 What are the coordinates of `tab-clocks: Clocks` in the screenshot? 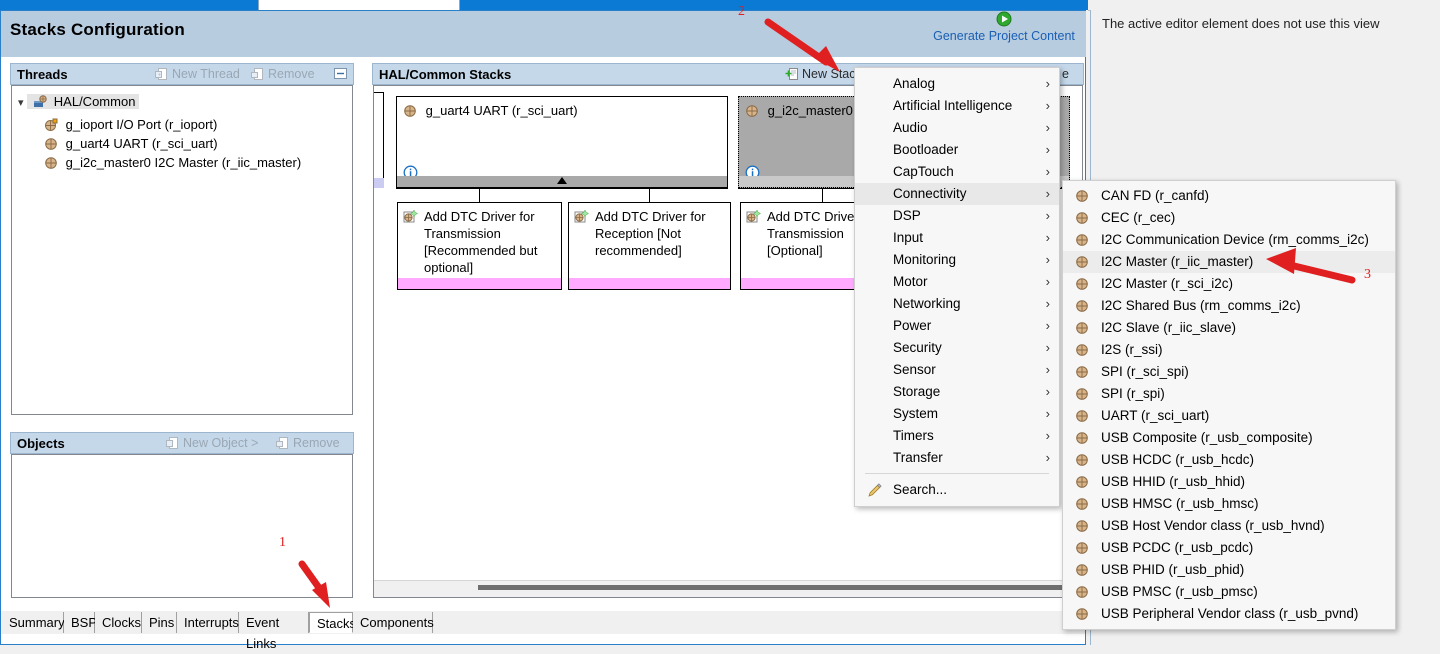 It's located at (118, 622).